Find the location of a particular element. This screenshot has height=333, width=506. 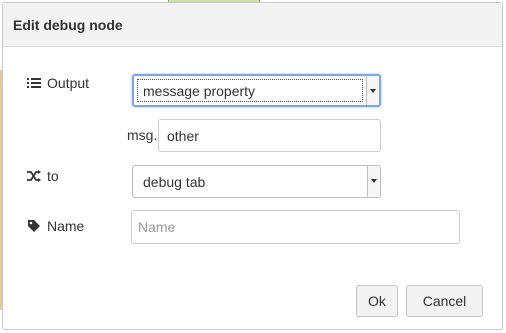

output-type-select: message property is located at coordinates (256, 90).